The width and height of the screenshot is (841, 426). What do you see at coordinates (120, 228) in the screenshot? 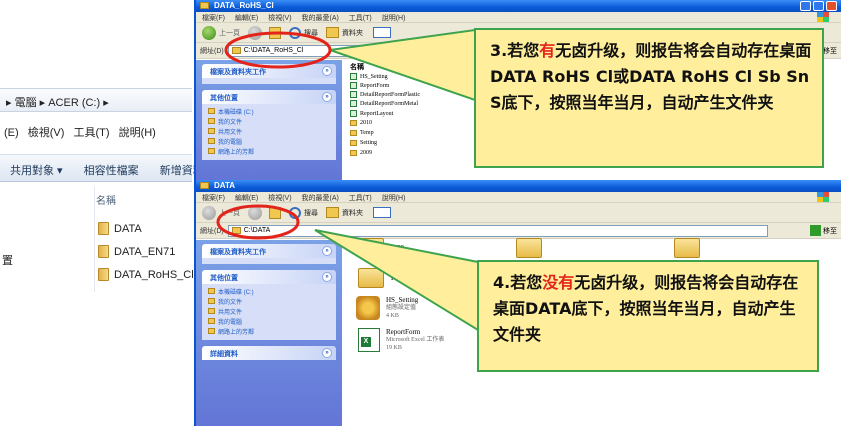
I see `list-item: DATA` at bounding box center [120, 228].